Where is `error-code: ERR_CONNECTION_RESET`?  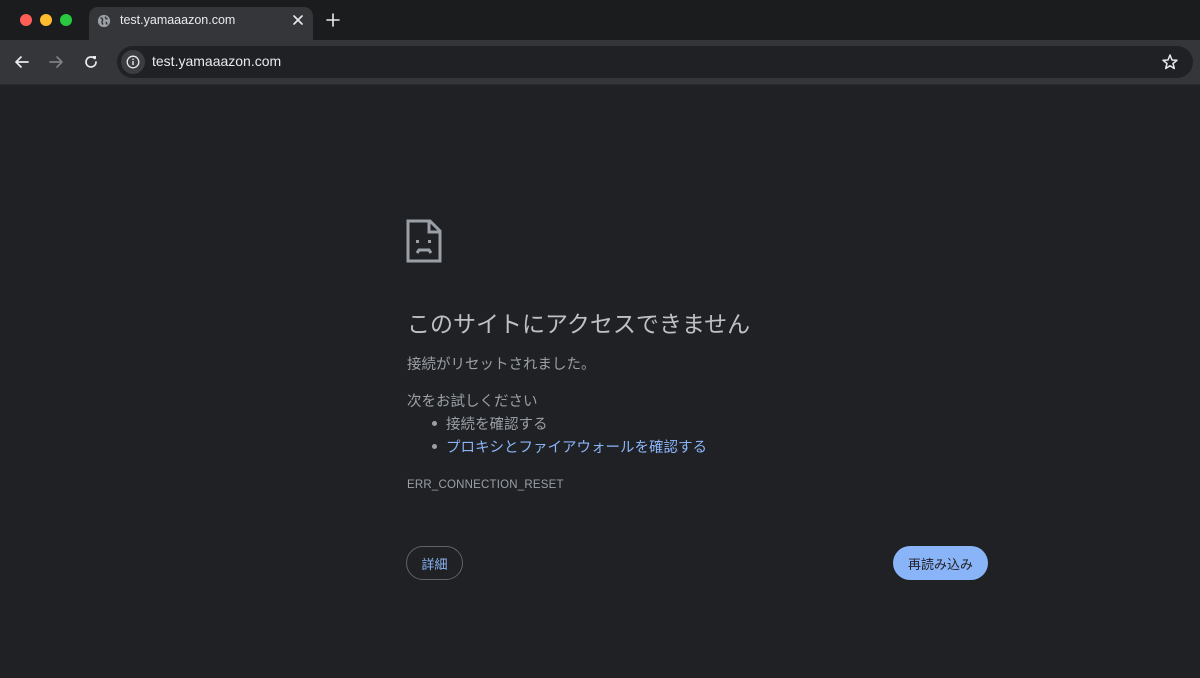
error-code: ERR_CONNECTION_RESET is located at coordinates (485, 485).